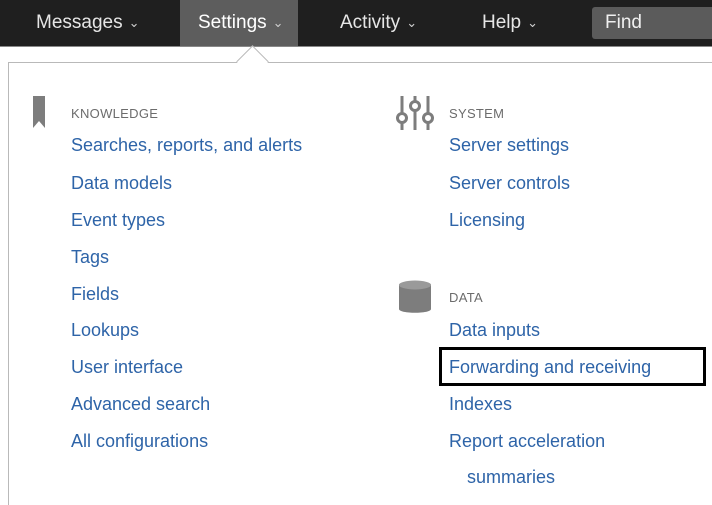  What do you see at coordinates (477, 113) in the screenshot?
I see `system-heading: SYSTEM` at bounding box center [477, 113].